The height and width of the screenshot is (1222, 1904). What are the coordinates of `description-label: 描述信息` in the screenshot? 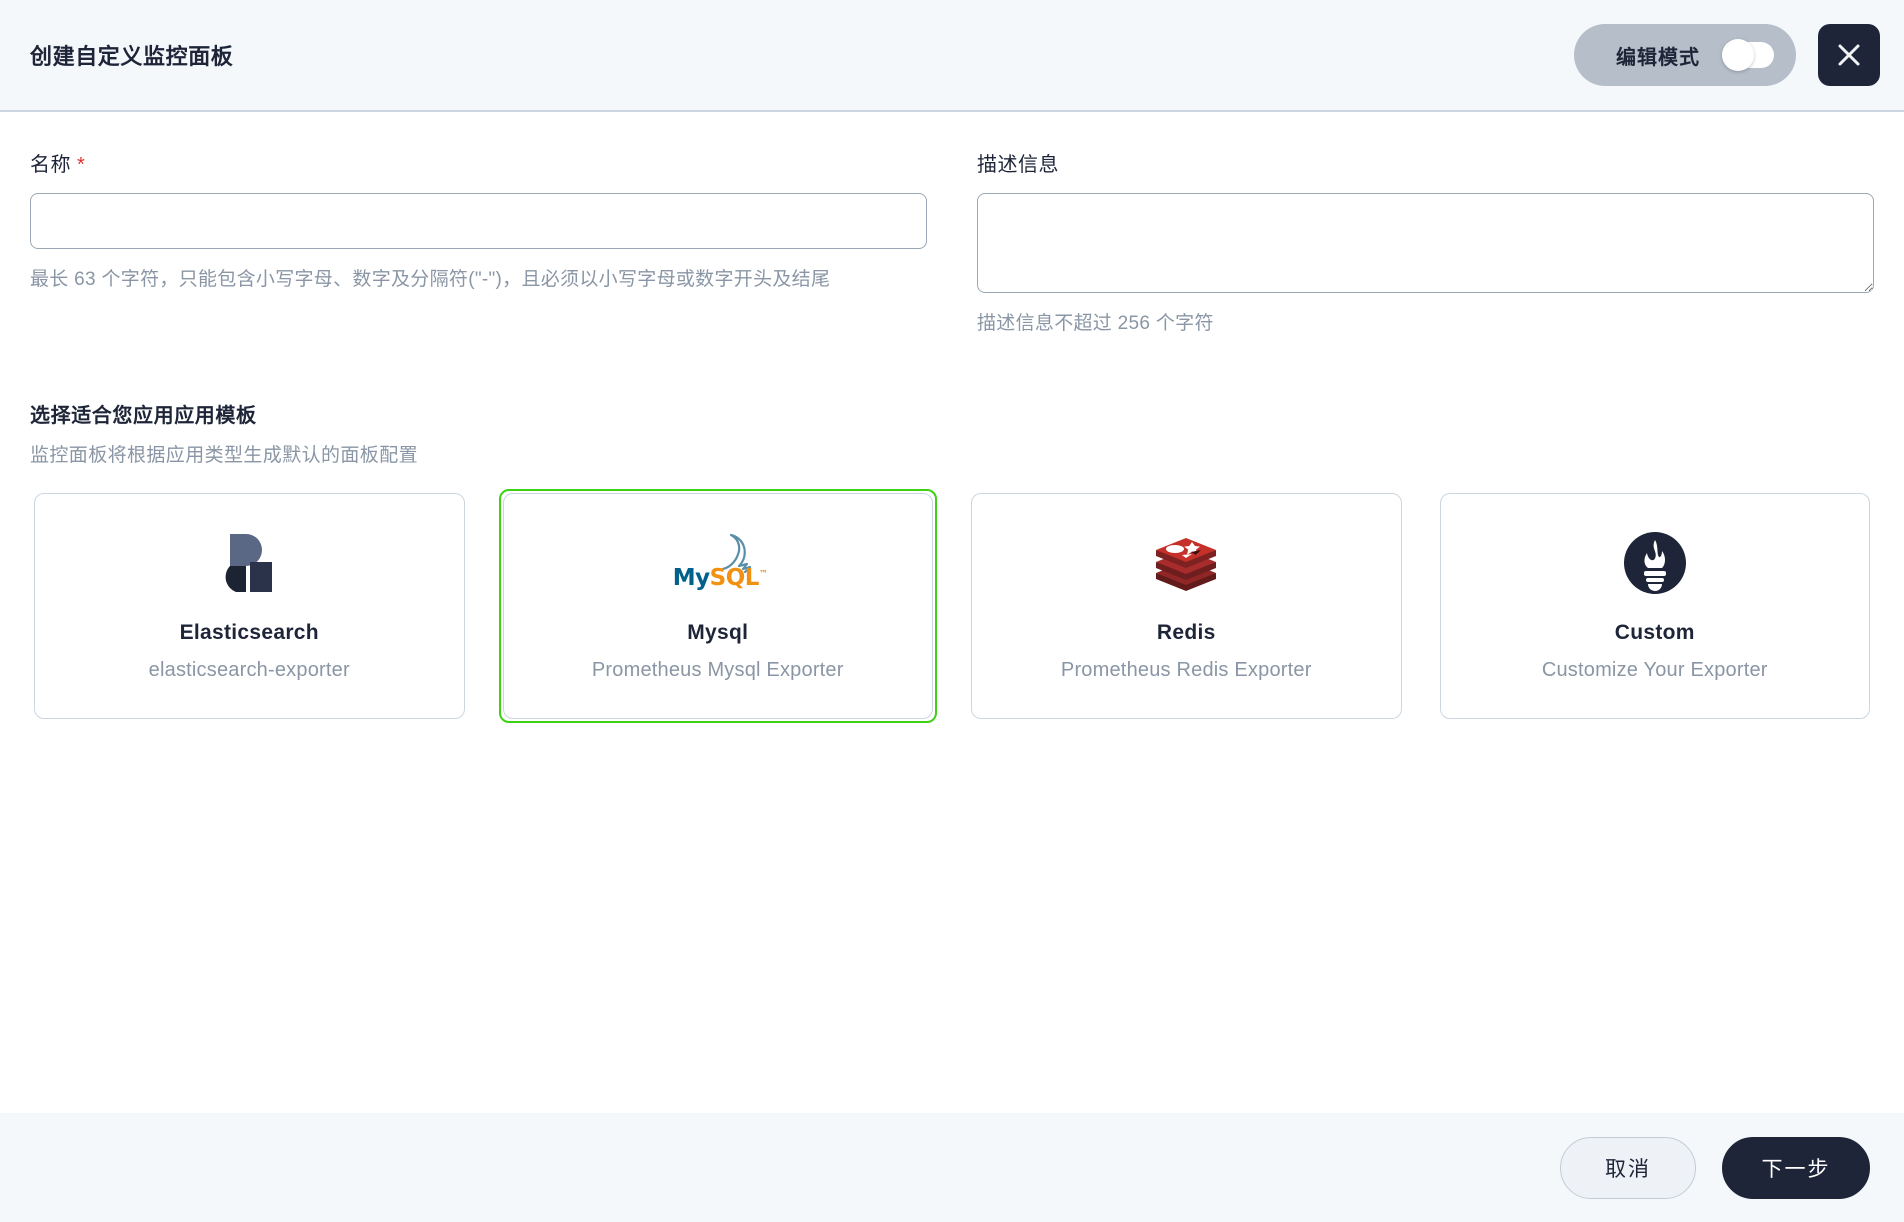 It's located at (1018, 165).